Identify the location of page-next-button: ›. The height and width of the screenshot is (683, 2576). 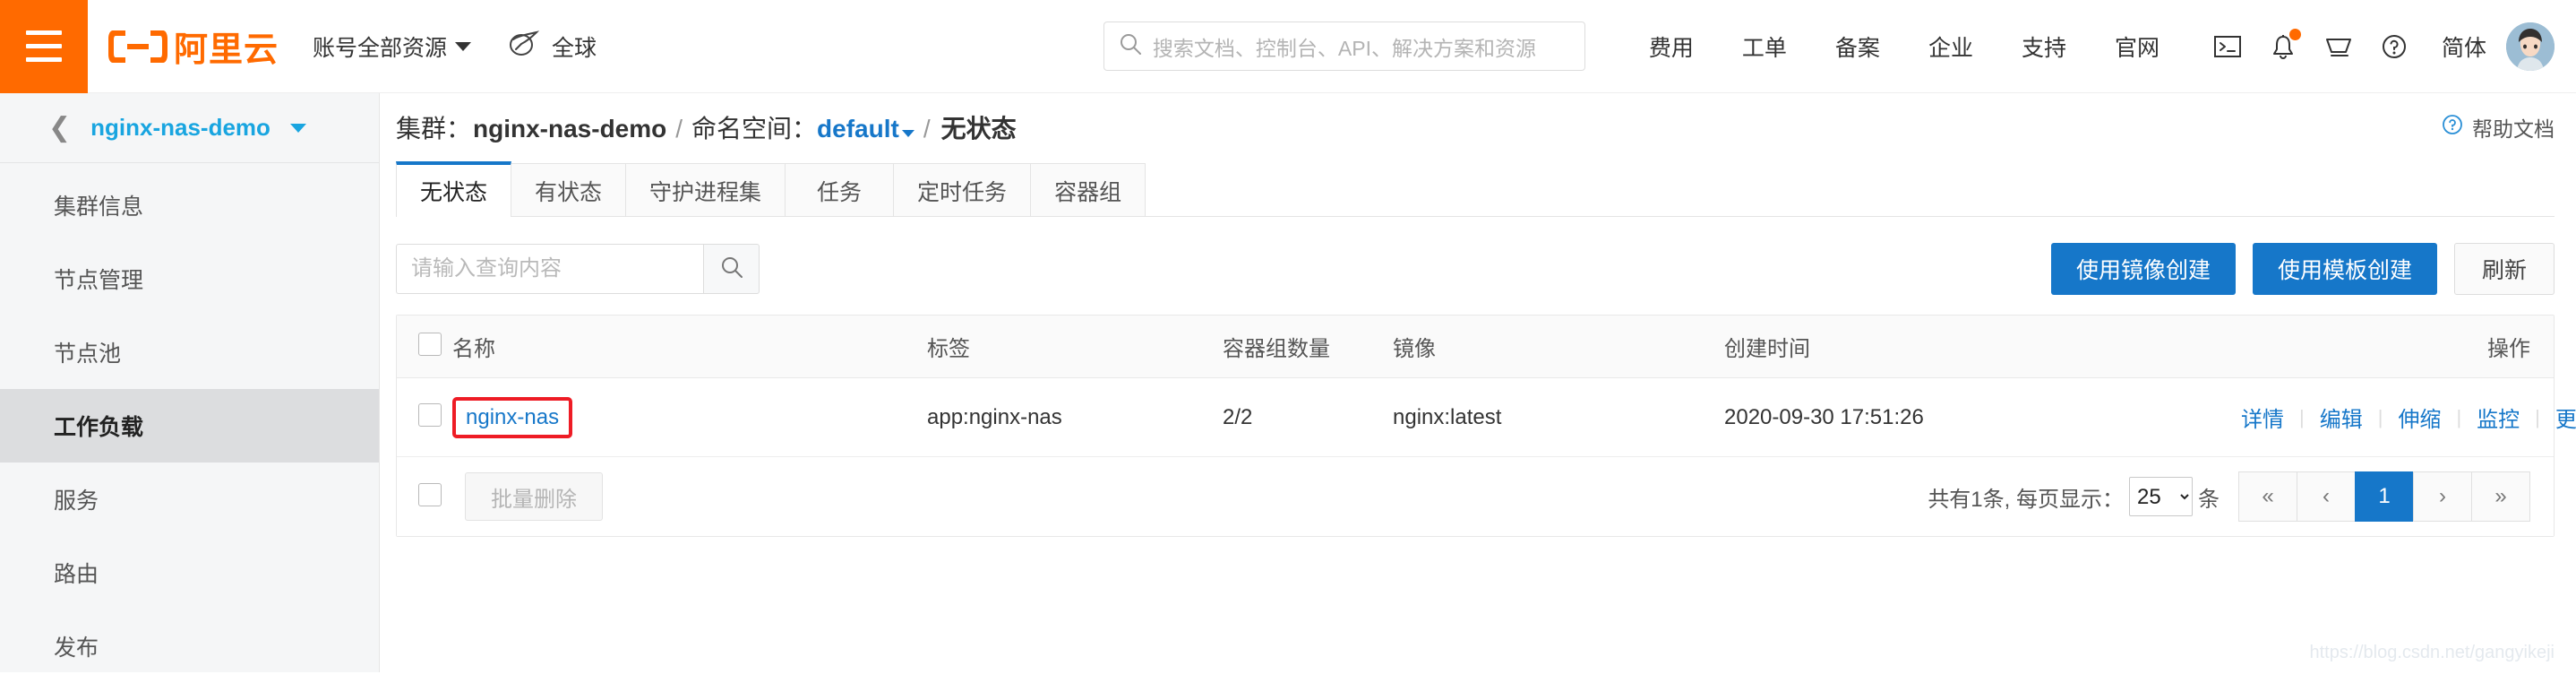
(2442, 497).